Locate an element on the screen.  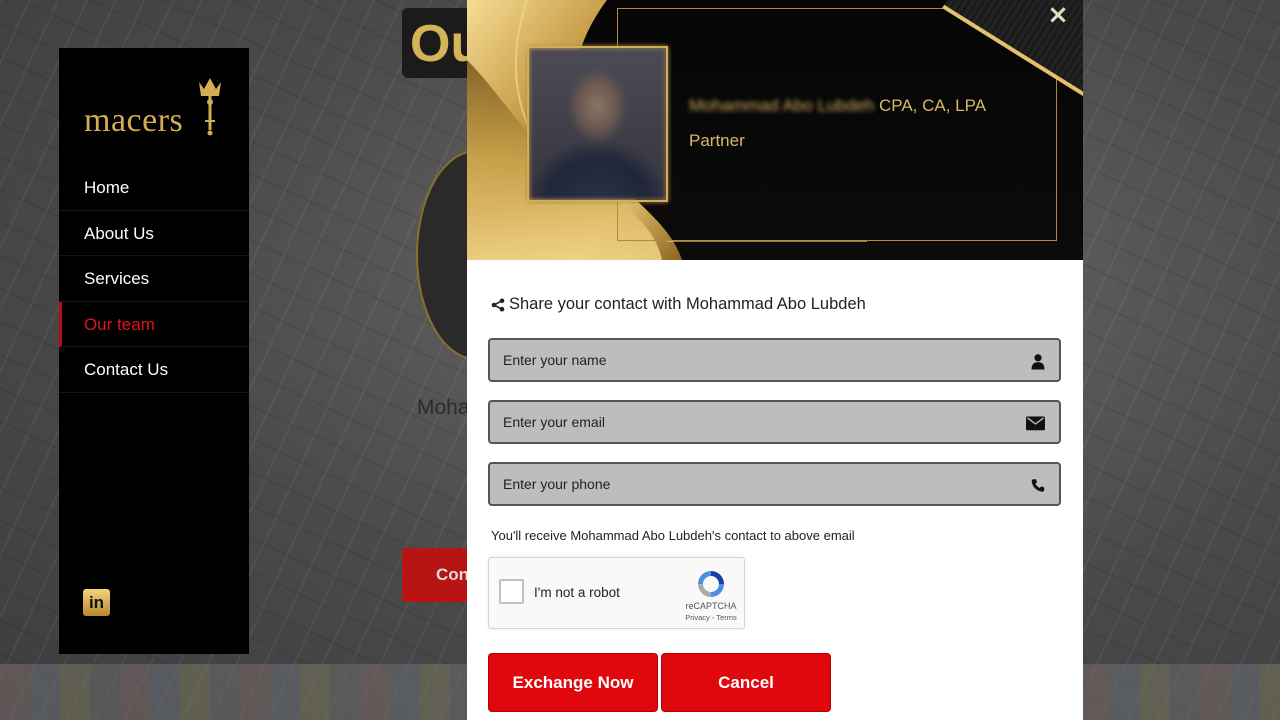
envelope-icon is located at coordinates (1035, 423).